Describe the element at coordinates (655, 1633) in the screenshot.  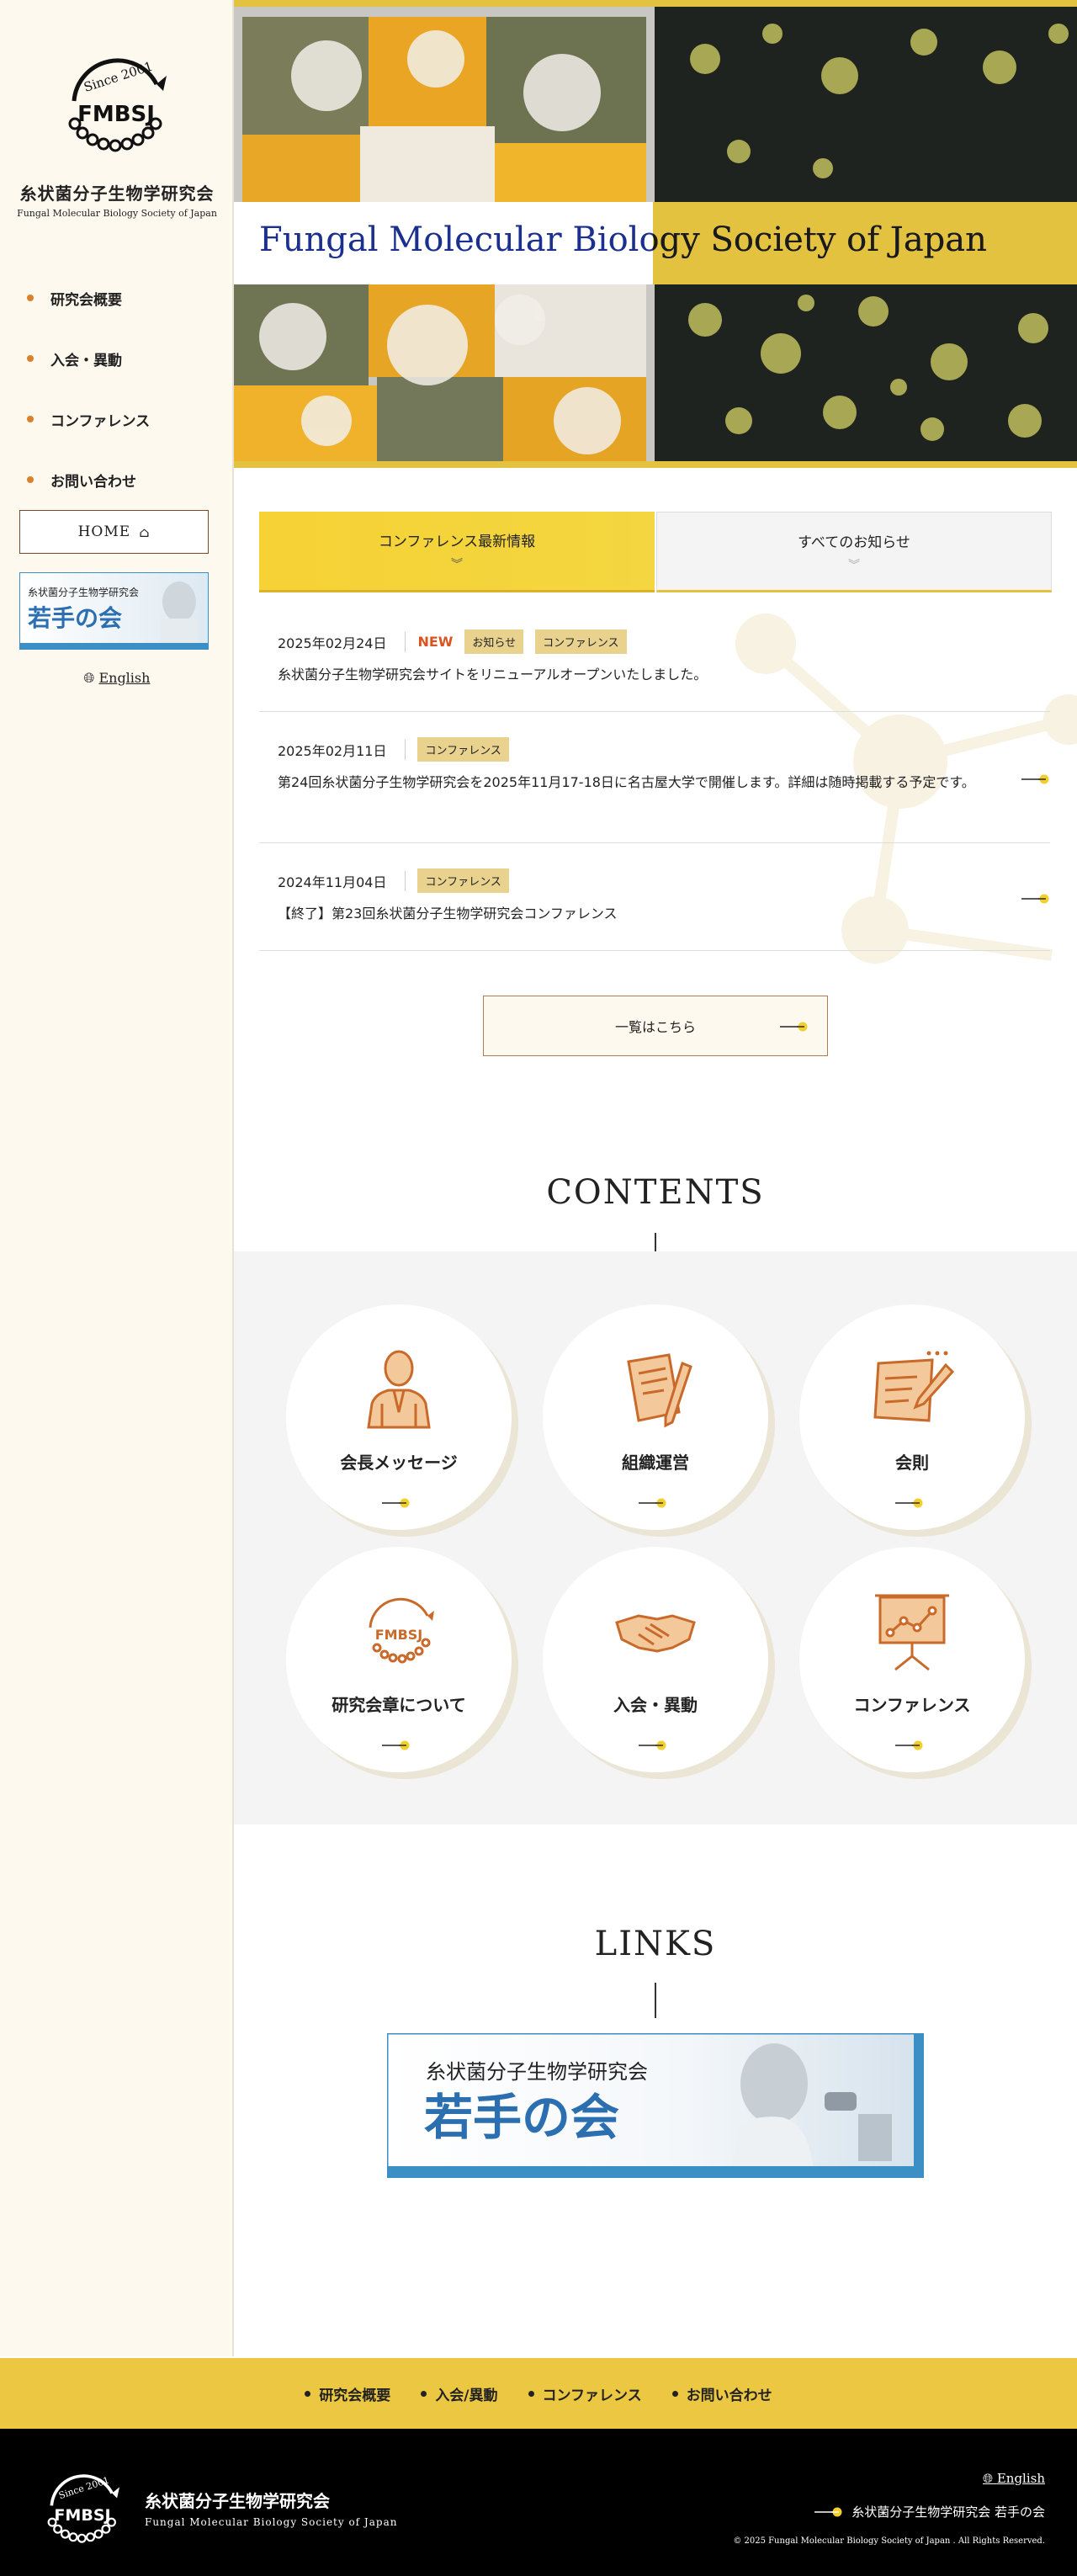
I see `handshake-icon` at that location.